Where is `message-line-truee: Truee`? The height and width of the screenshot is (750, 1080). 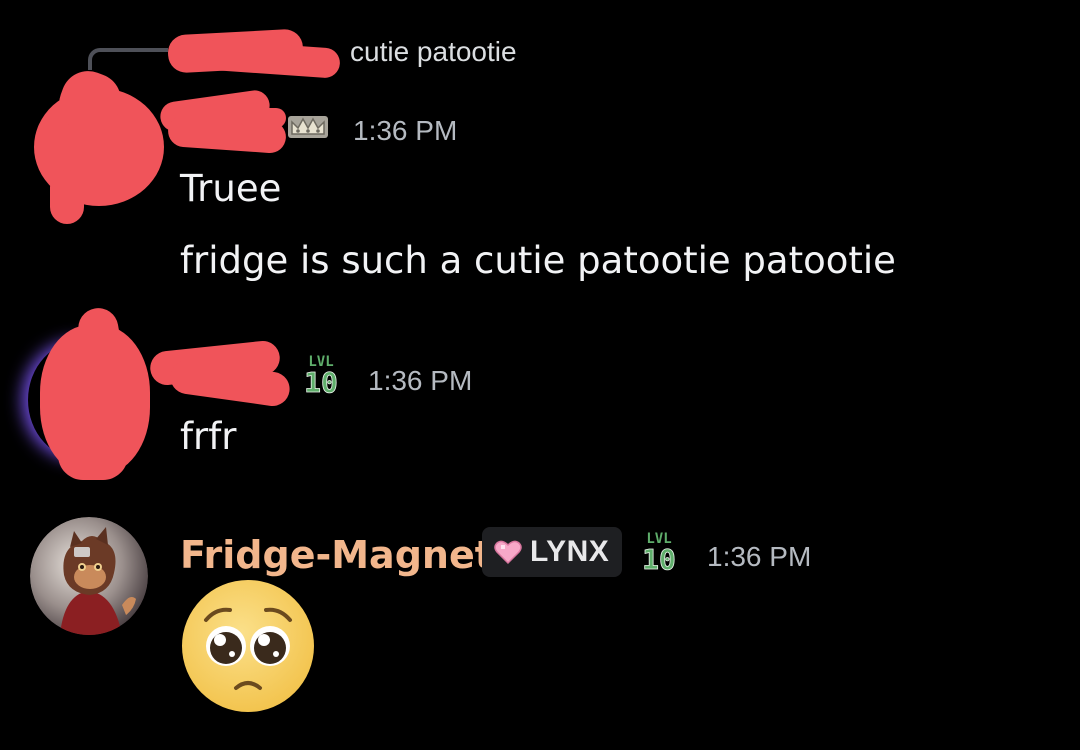
message-line-truee: Truee is located at coordinates (231, 188).